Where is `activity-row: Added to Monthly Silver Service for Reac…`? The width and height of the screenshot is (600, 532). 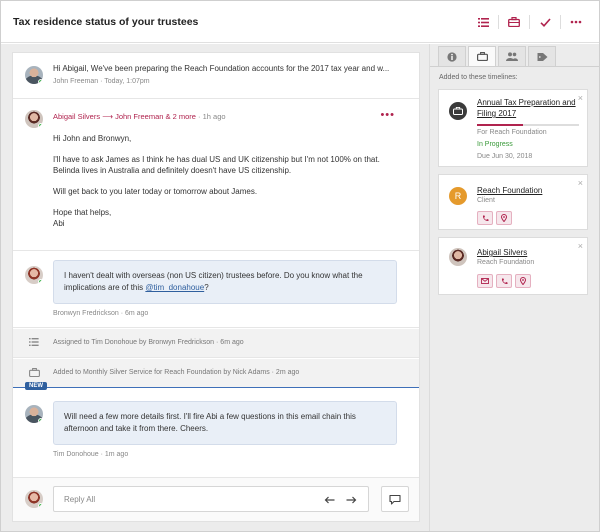 activity-row: Added to Monthly Silver Service for Reac… is located at coordinates (216, 373).